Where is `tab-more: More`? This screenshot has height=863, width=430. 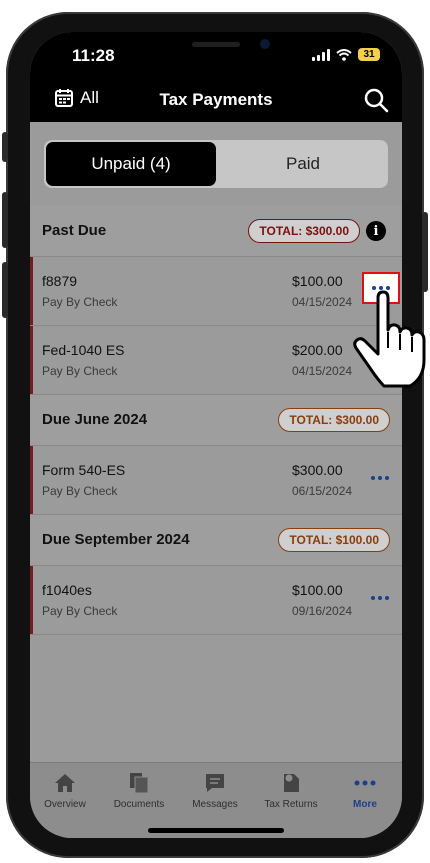
tab-more: More is located at coordinates (365, 790).